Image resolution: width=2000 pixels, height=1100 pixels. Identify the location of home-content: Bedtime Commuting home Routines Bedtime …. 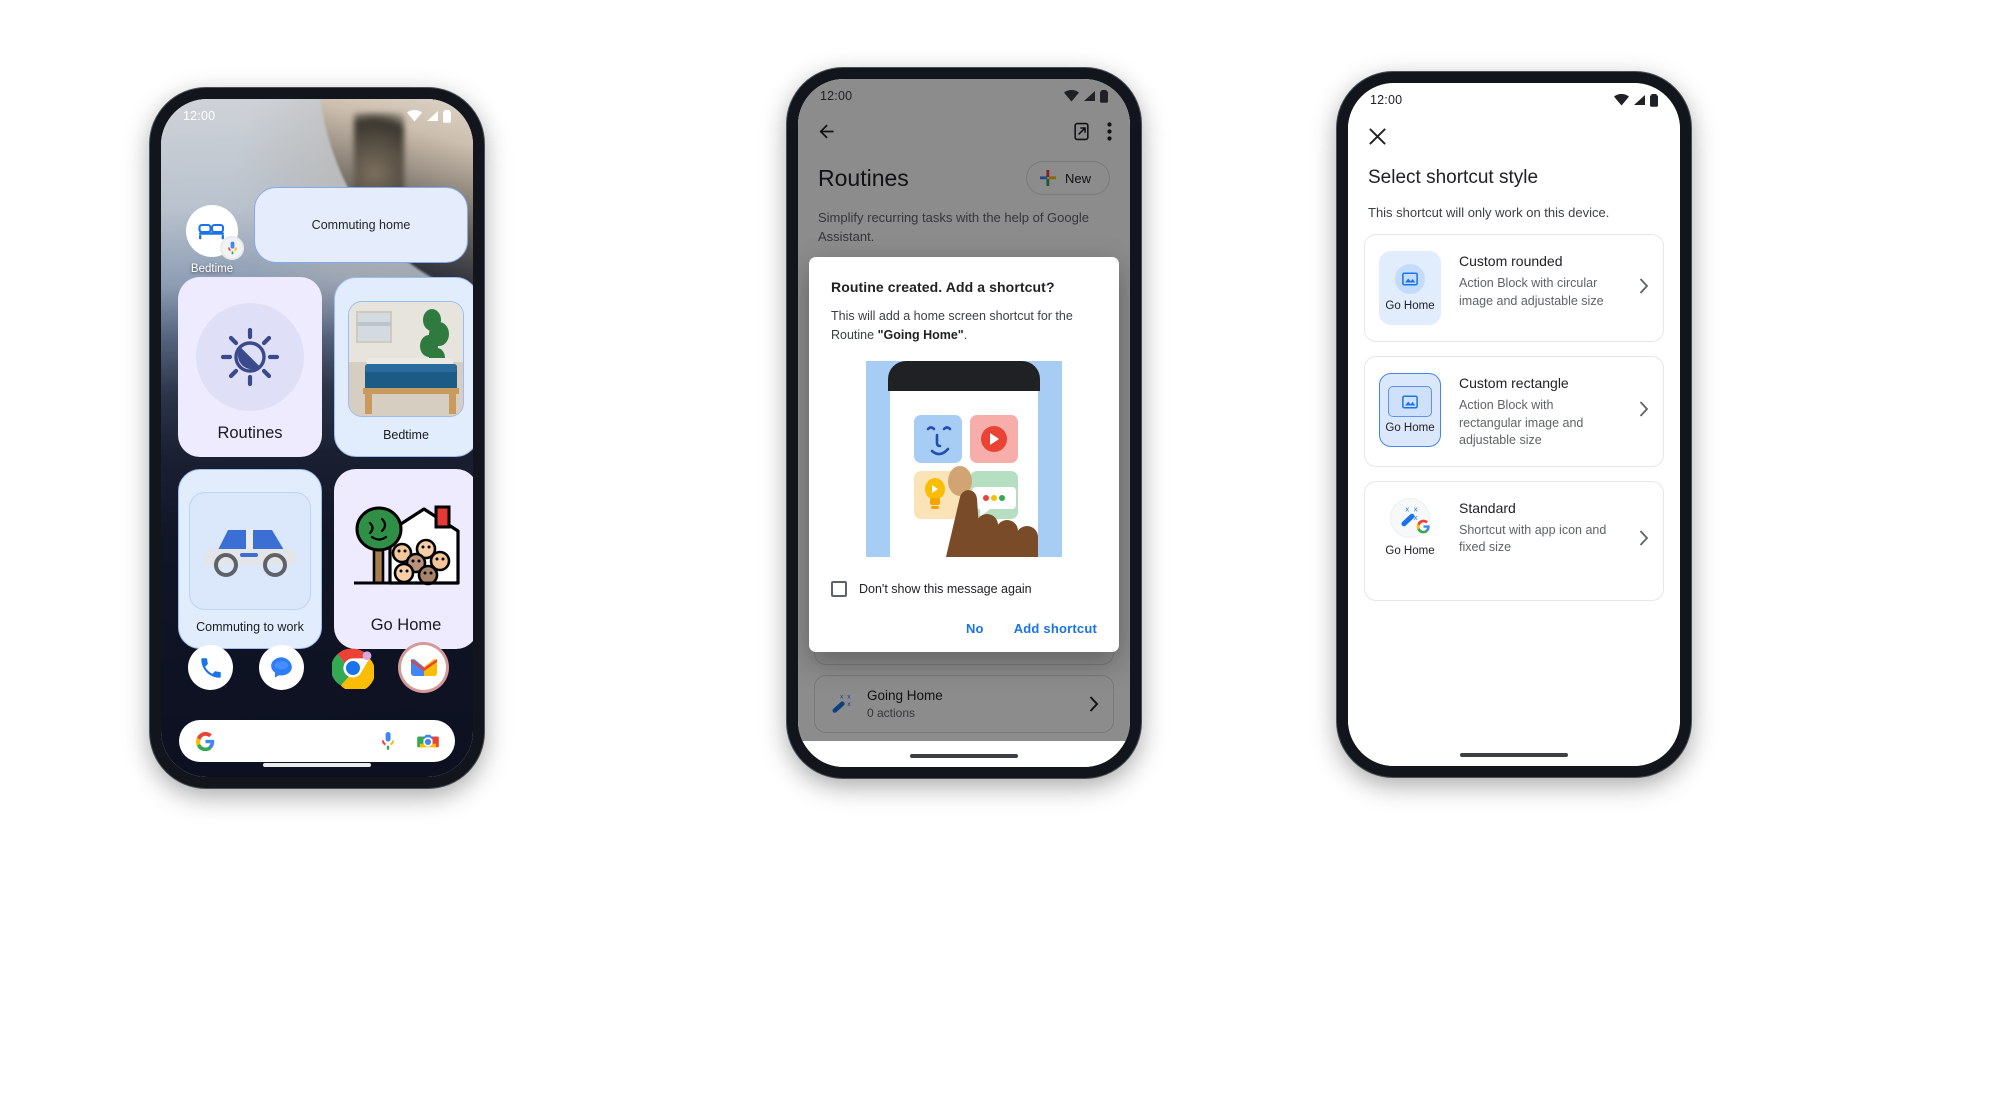
(317, 438).